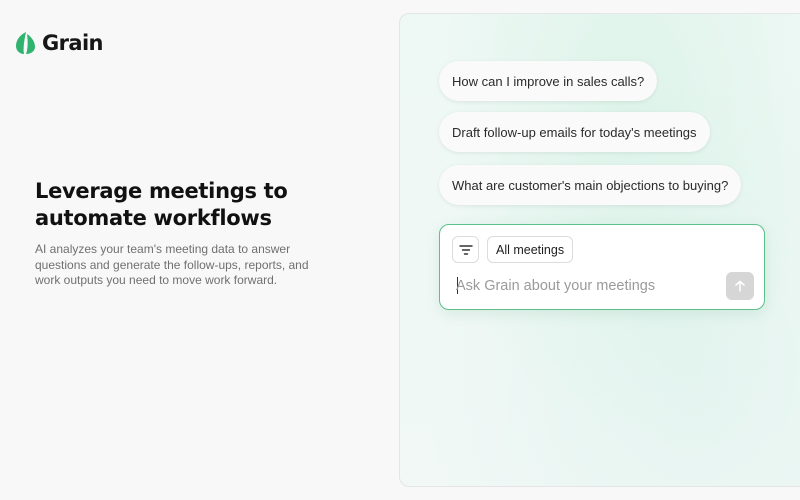 Image resolution: width=800 pixels, height=500 pixels. What do you see at coordinates (530, 249) in the screenshot?
I see `meeting-scope-select: All meetings` at bounding box center [530, 249].